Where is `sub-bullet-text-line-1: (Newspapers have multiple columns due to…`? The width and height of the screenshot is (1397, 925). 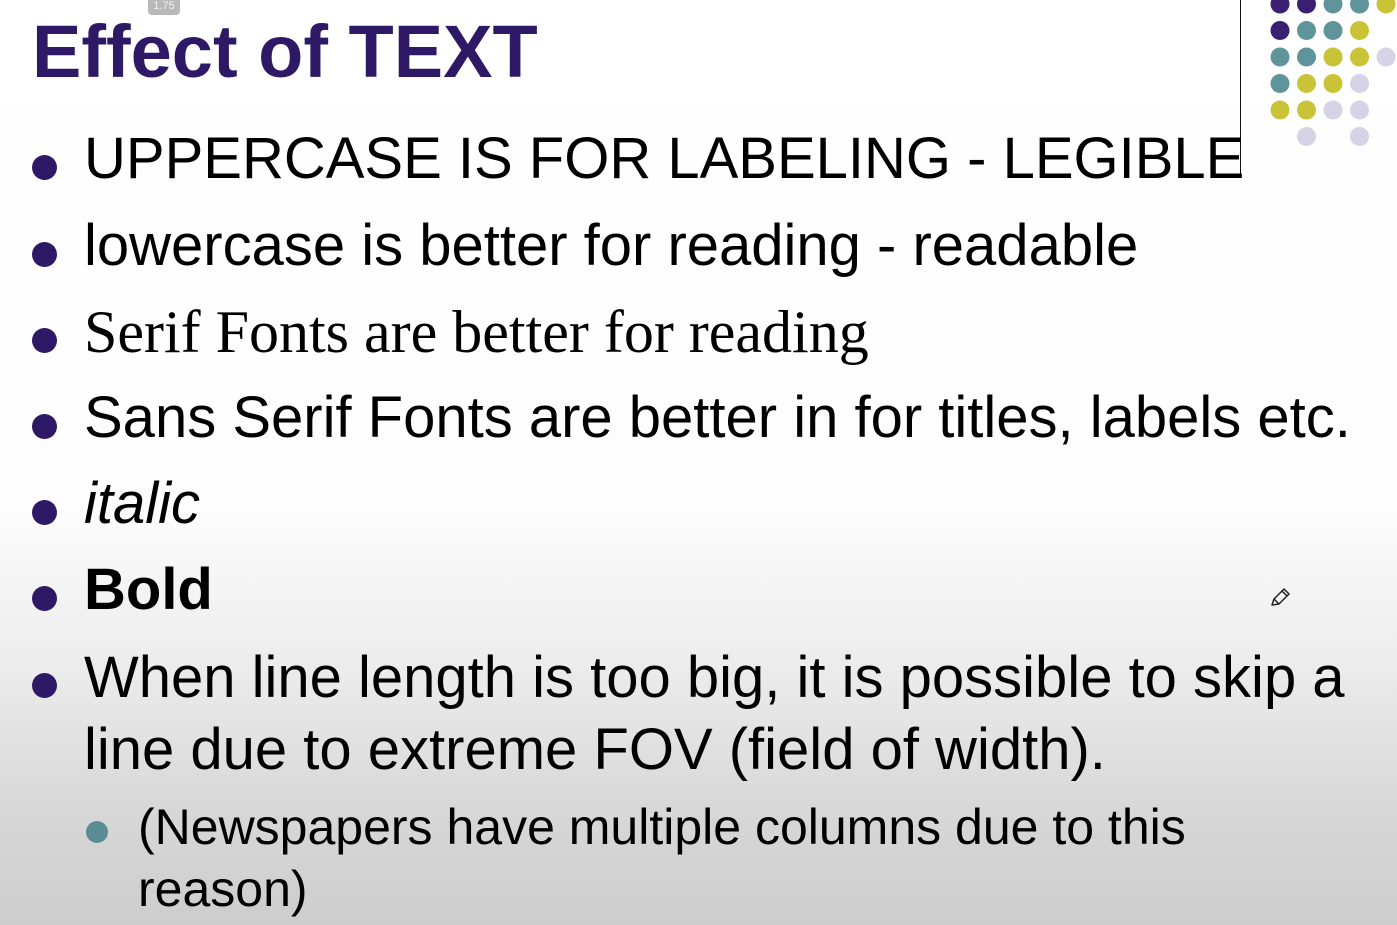
sub-bullet-text-line-1: (Newspapers have multiple columns due to… is located at coordinates (662, 827).